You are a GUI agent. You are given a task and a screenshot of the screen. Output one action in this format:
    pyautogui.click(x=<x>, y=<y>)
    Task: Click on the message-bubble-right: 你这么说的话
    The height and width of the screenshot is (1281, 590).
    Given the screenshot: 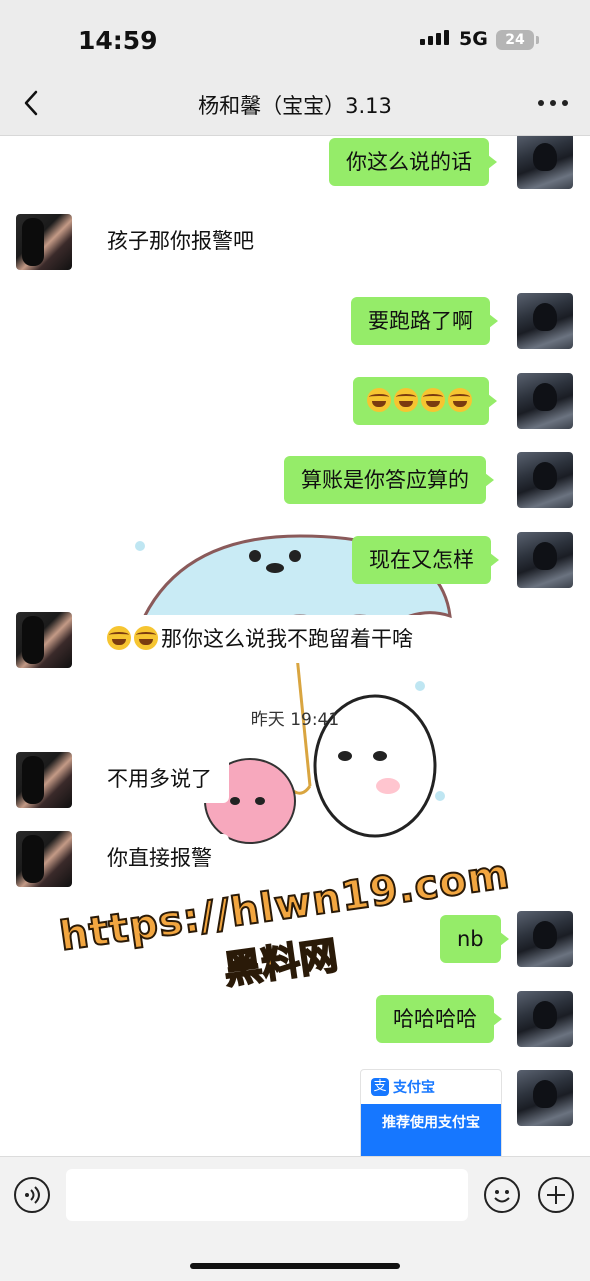 What is the action you would take?
    pyautogui.click(x=413, y=162)
    